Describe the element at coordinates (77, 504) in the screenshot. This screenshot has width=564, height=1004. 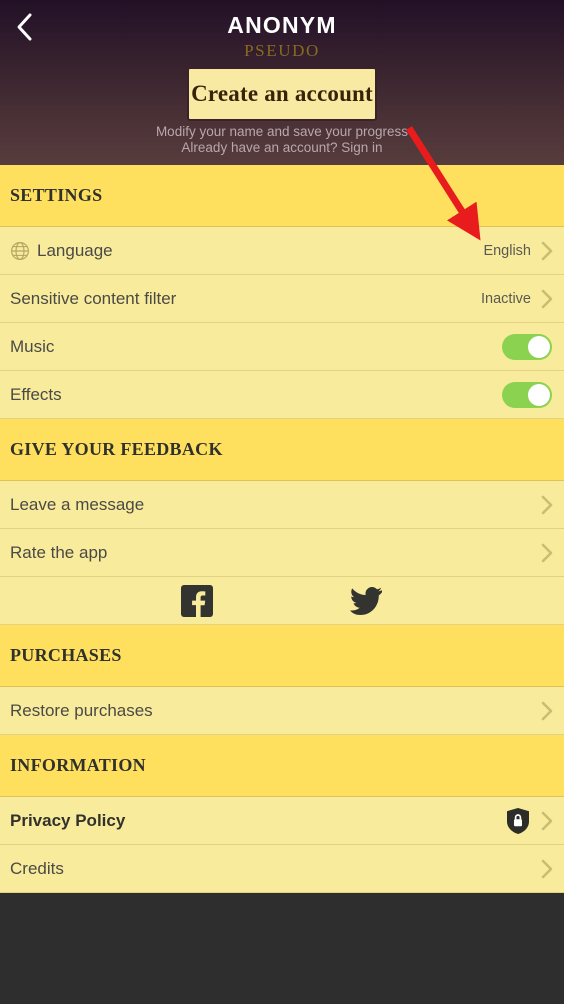
I see `row-leave-message-label: Leave a message` at that location.